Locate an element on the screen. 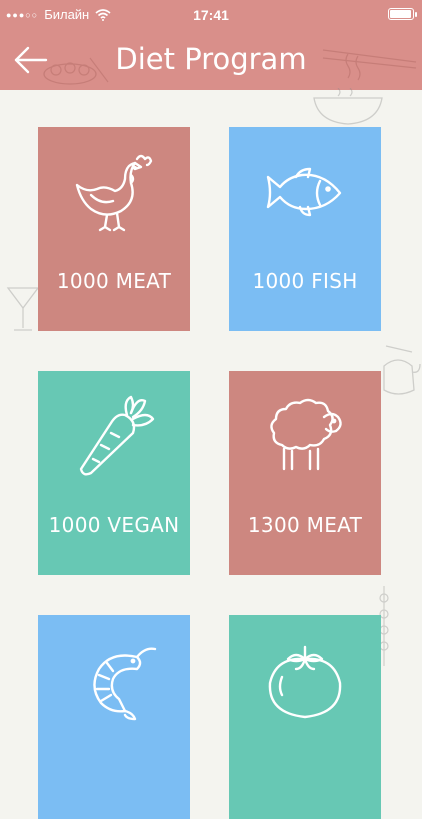  tile-label: 1000 MEAT is located at coordinates (114, 281).